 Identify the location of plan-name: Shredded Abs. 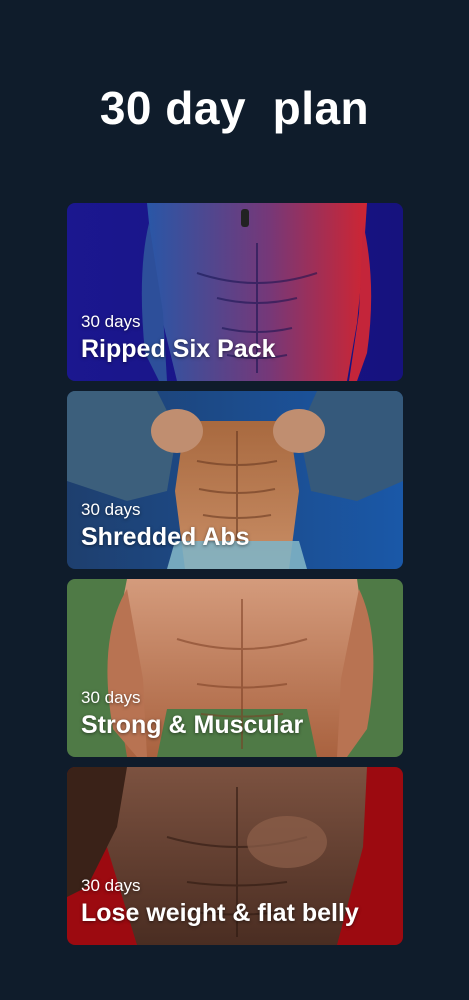
(165, 537).